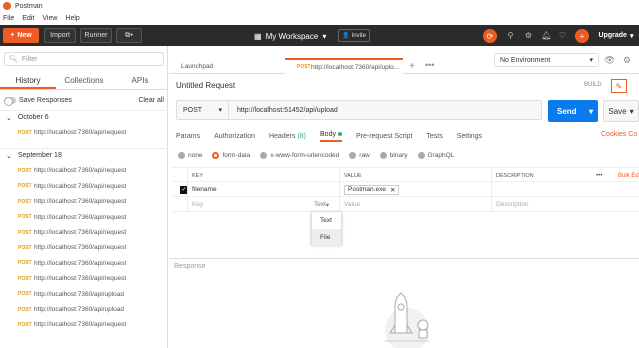 The image size is (639, 348). I want to click on table-row-placeholder: Key Text ▾ Value Description, so click(405, 204).